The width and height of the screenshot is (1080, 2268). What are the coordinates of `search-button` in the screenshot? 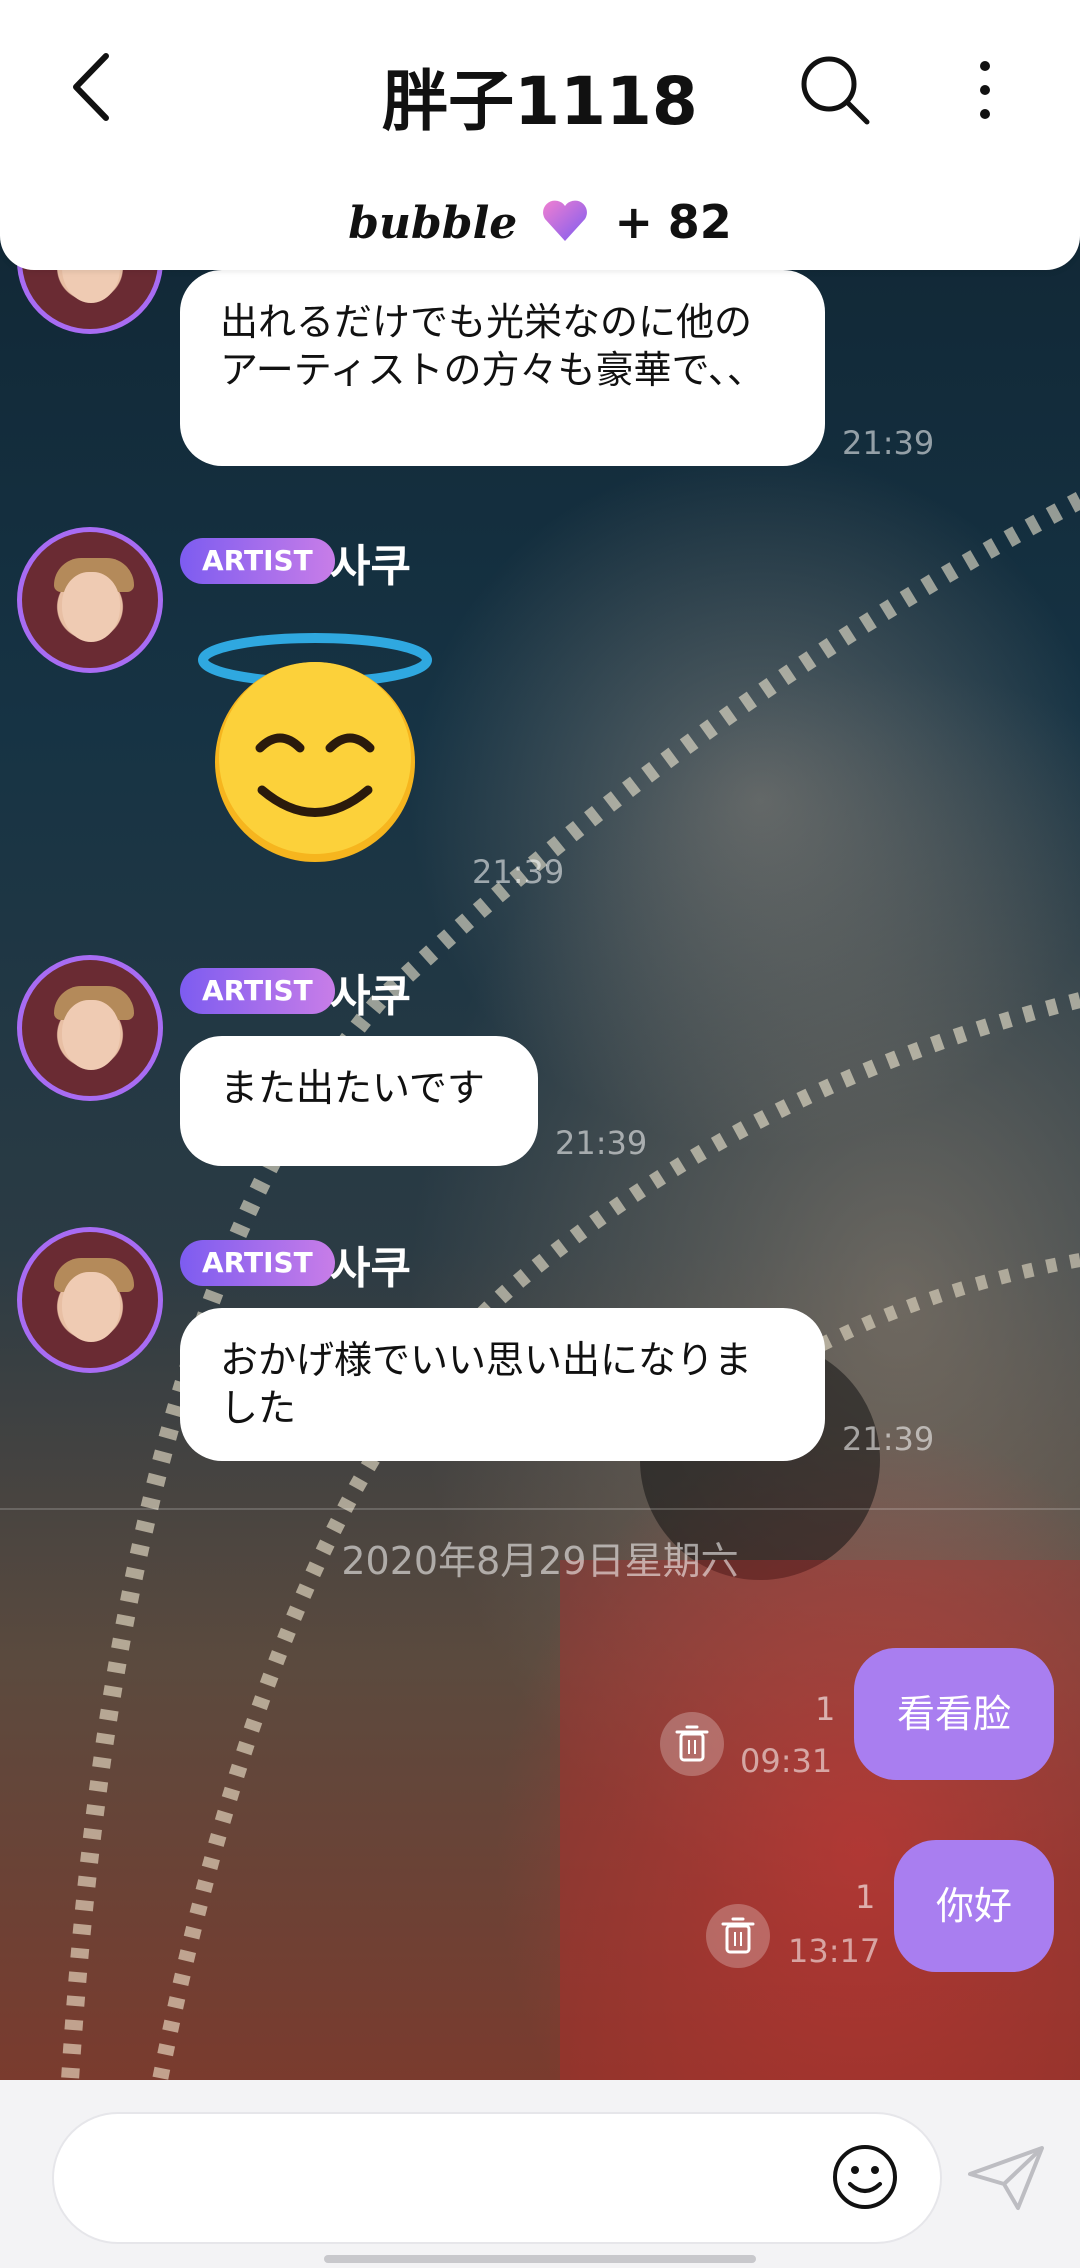 It's located at (835, 90).